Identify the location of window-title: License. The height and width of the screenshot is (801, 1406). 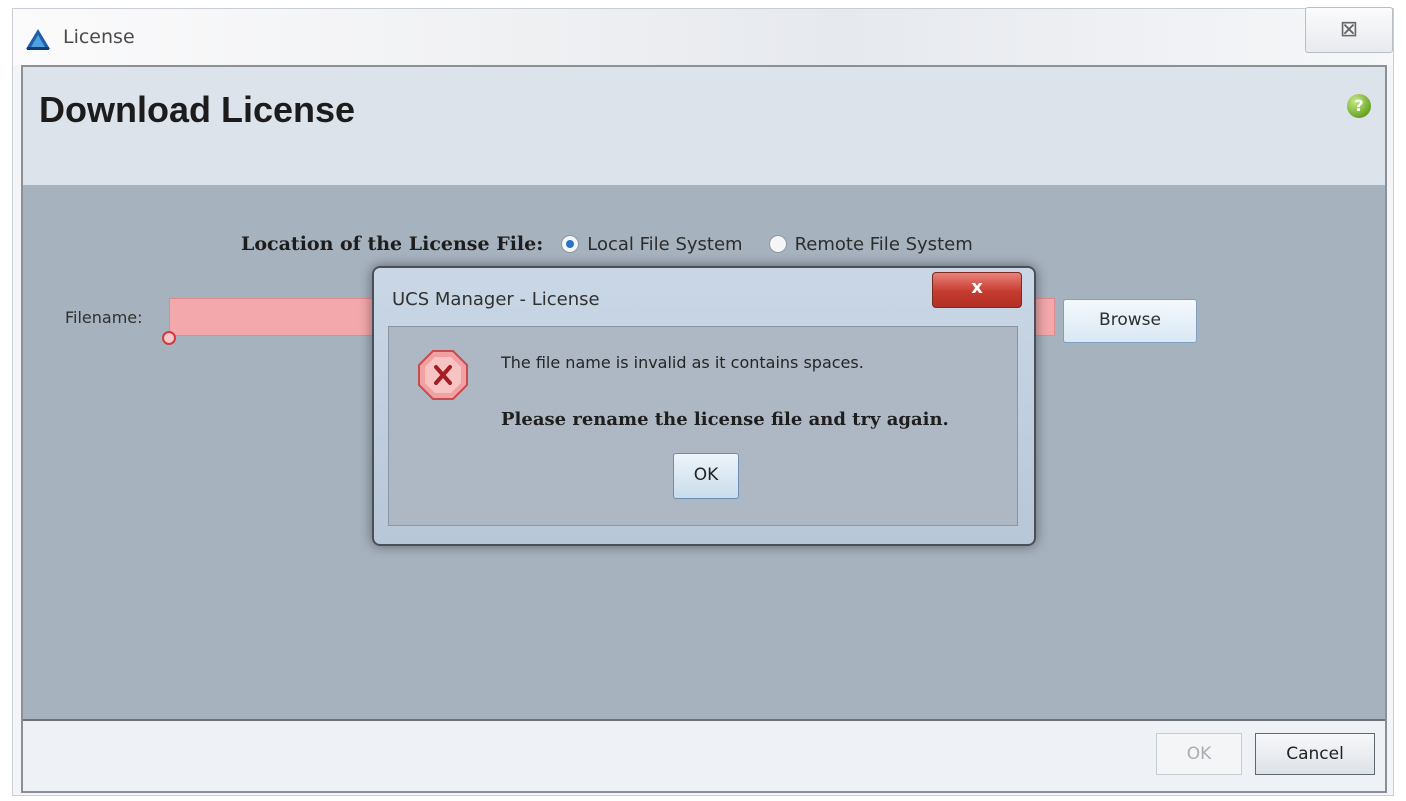
(99, 37).